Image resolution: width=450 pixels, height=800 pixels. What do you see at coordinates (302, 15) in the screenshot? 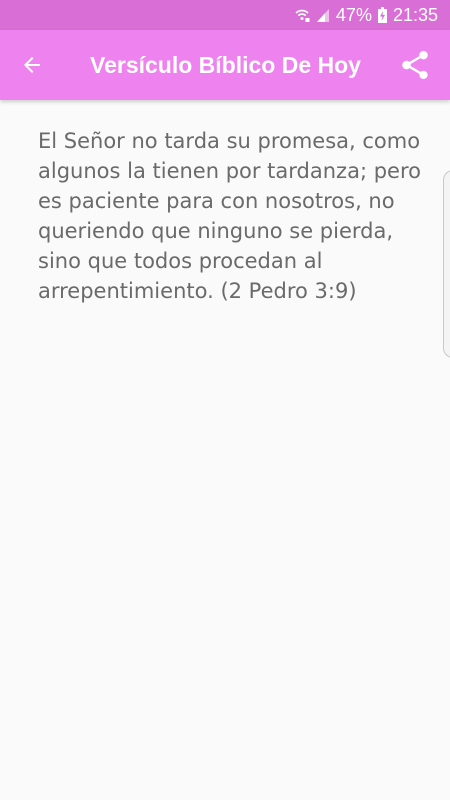
I see `wifi-icon` at bounding box center [302, 15].